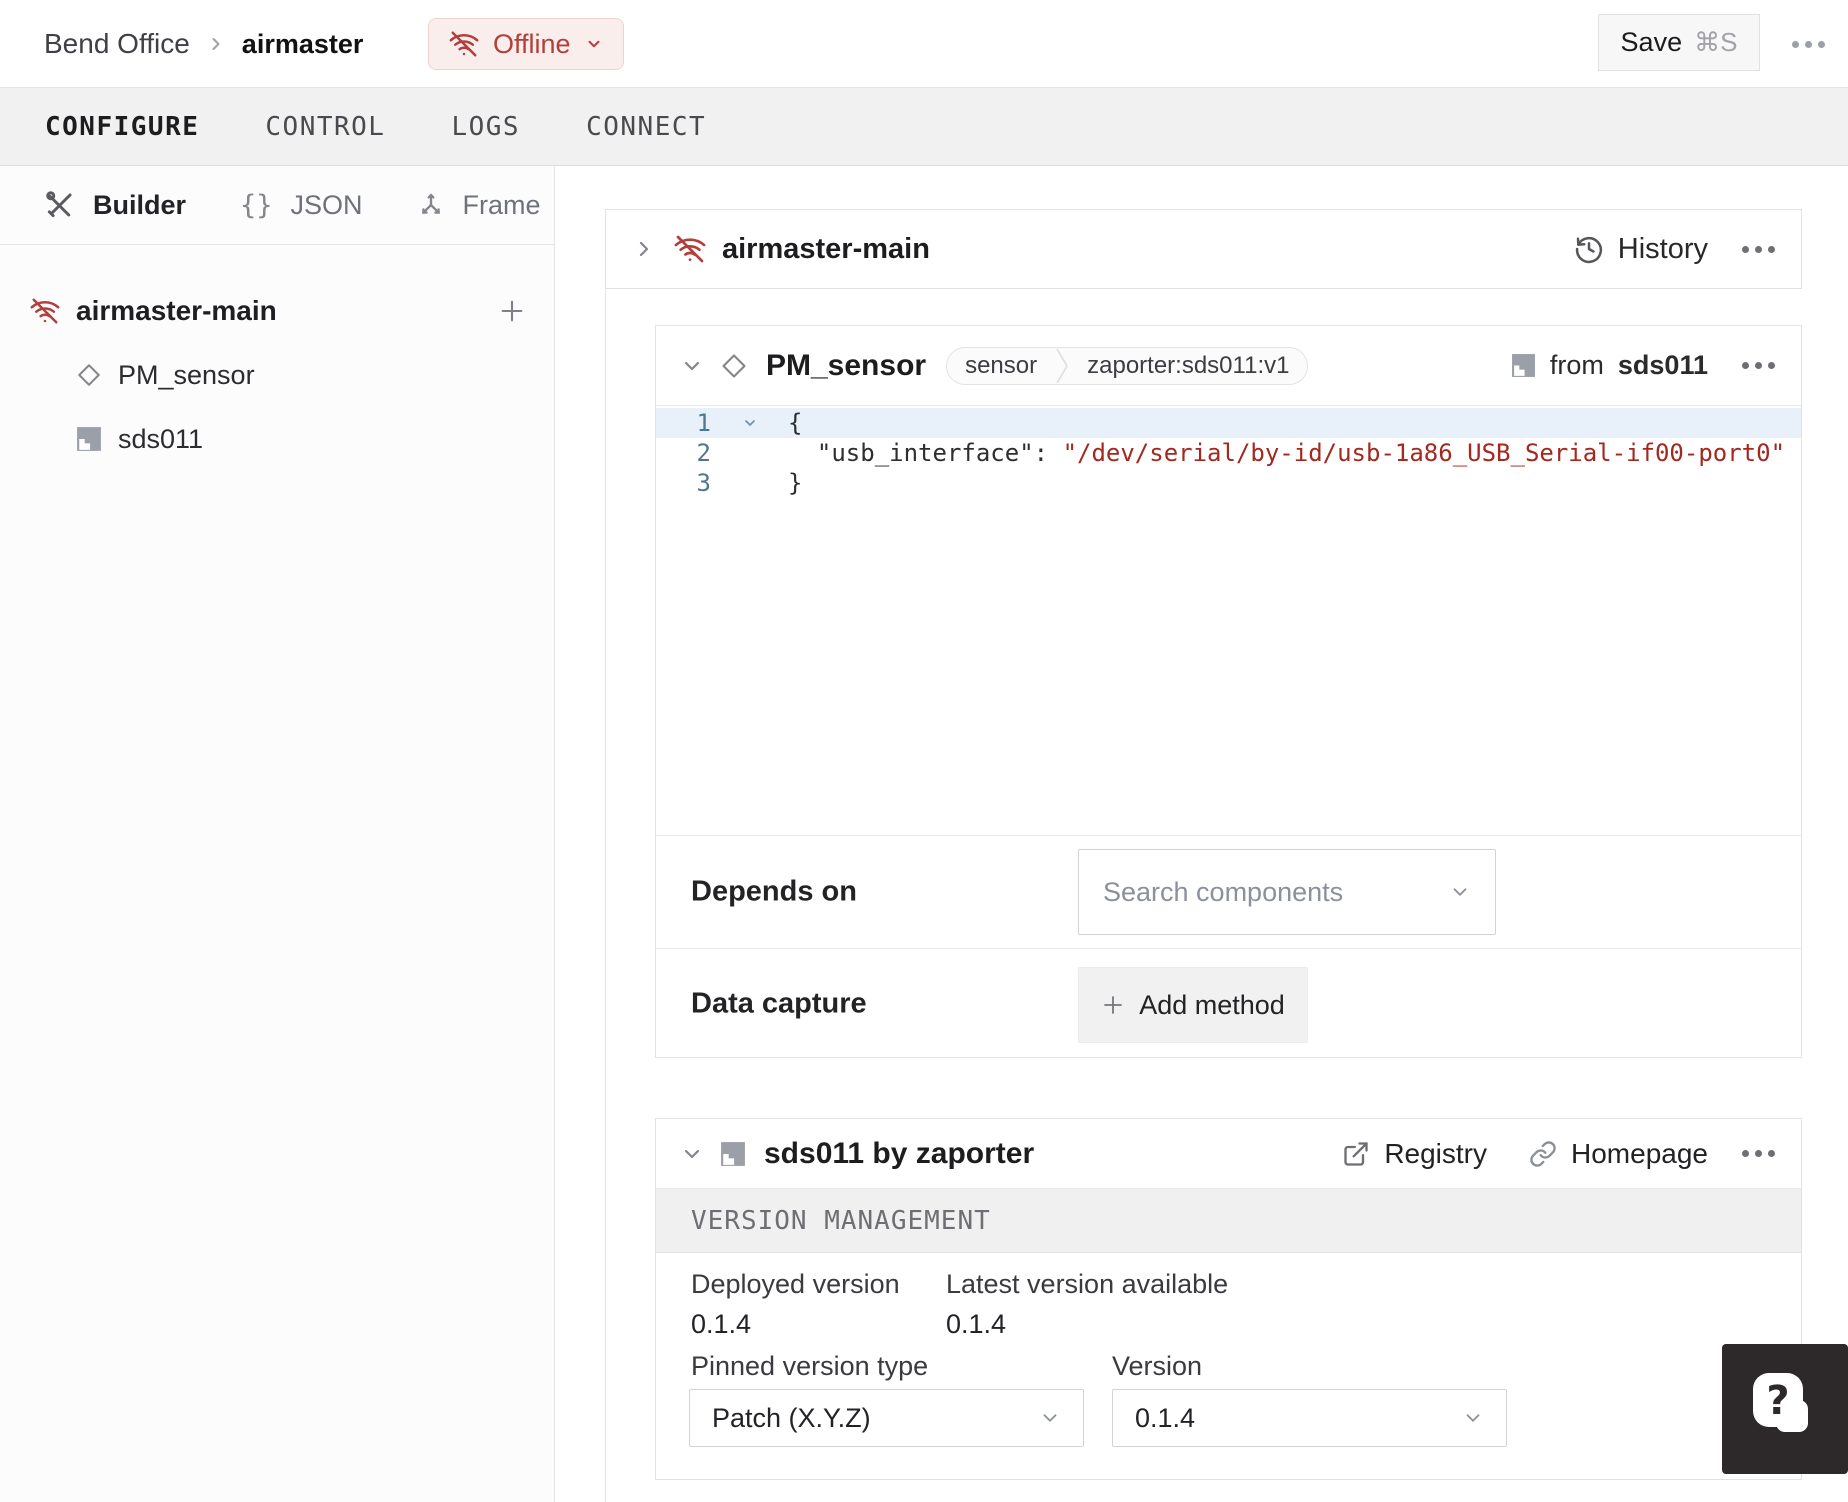  Describe the element at coordinates (1228, 1154) in the screenshot. I see `module-card-header: sds011 by zaporter Registry Homepage` at that location.